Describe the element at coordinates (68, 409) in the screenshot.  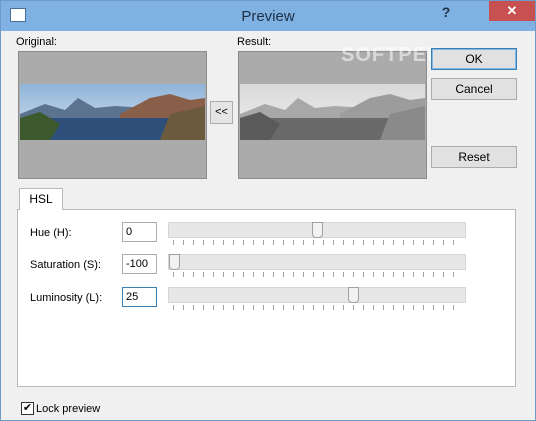
I see `lock-preview-label: Lock preview` at that location.